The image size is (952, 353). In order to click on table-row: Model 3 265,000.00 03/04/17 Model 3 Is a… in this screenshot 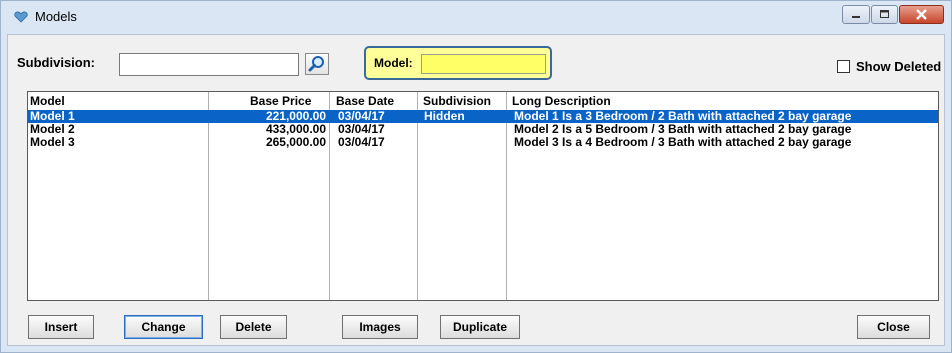, I will do `click(483, 142)`.